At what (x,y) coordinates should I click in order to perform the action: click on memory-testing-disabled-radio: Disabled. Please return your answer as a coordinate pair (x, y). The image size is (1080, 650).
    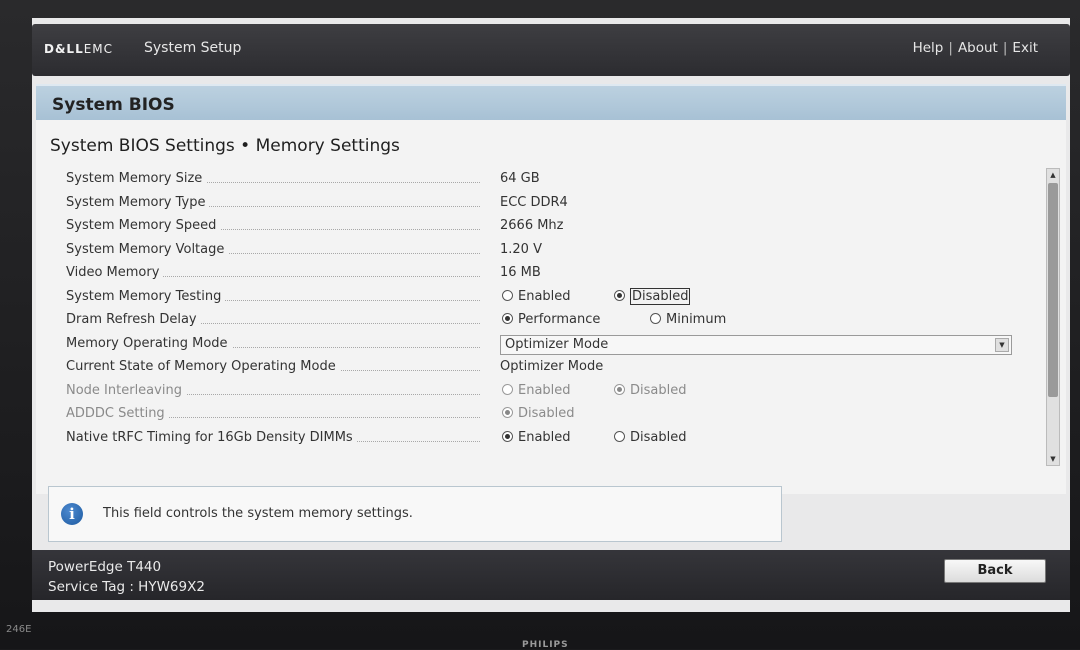
    Looking at the image, I should click on (652, 296).